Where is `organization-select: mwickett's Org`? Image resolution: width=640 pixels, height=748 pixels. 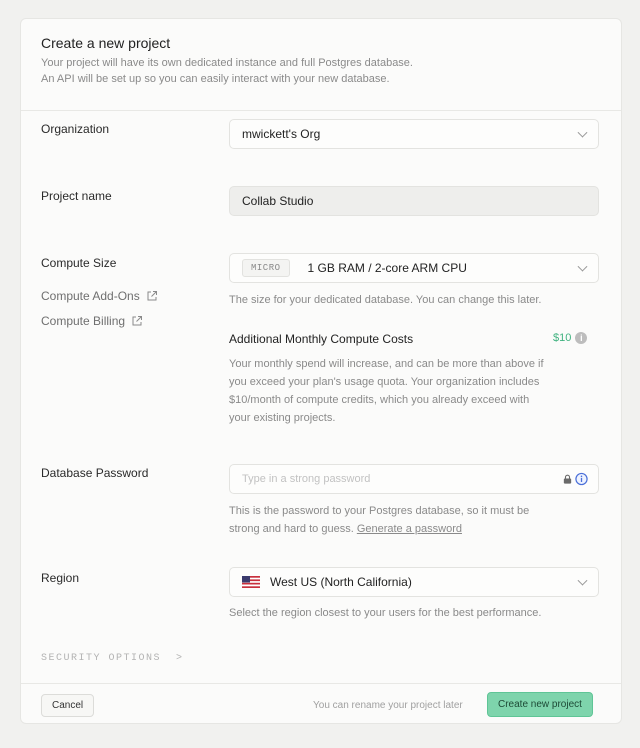
organization-select: mwickett's Org is located at coordinates (414, 134).